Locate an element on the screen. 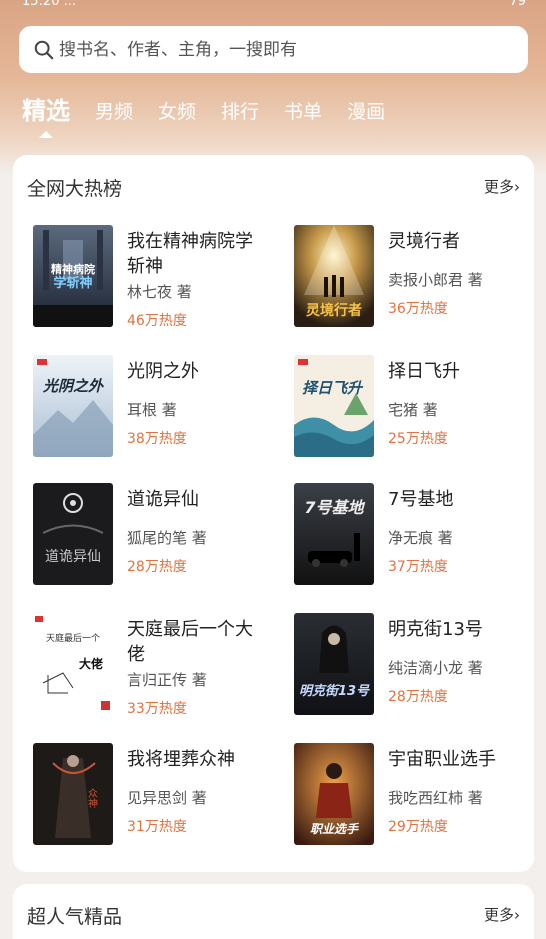  book-cover: 光阴之外 is located at coordinates (73, 406).